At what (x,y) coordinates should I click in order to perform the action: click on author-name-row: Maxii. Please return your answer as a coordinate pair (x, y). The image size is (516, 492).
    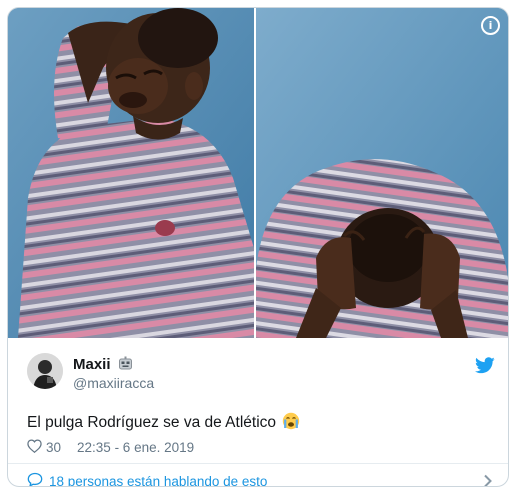
    Looking at the image, I should click on (103, 365).